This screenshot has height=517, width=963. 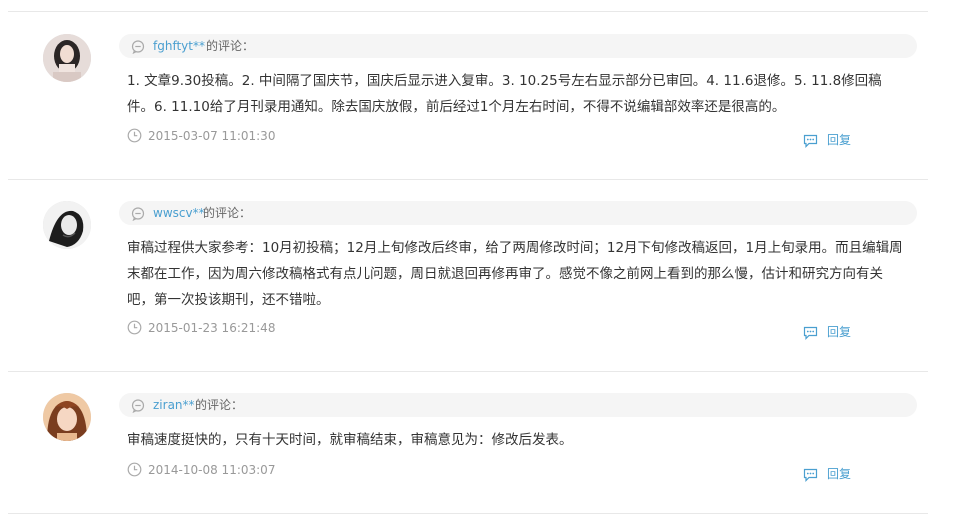 What do you see at coordinates (179, 213) in the screenshot?
I see `username-link: wwscv**` at bounding box center [179, 213].